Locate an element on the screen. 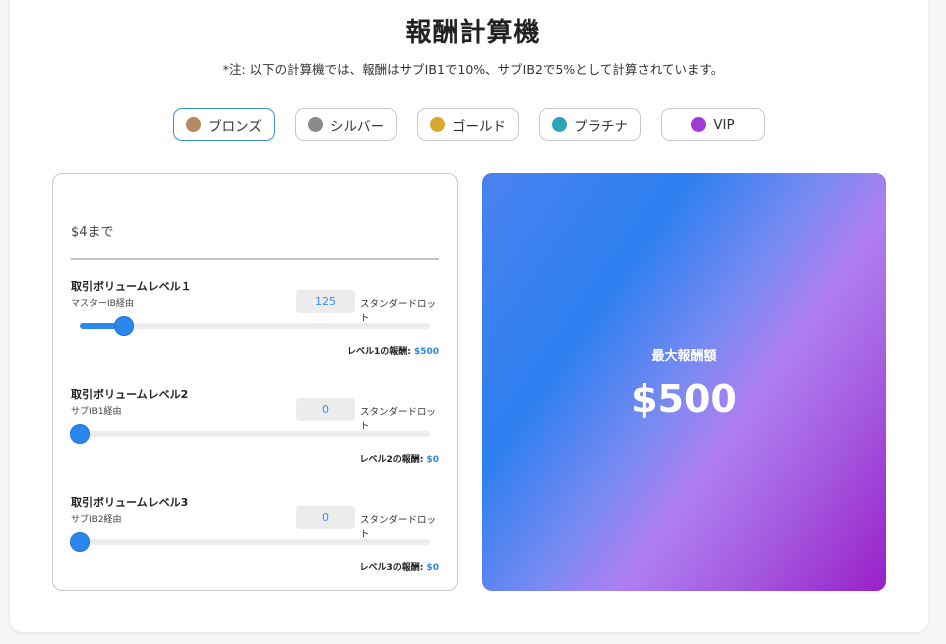  level-reward: レベル1の報酬: $500 is located at coordinates (393, 350).